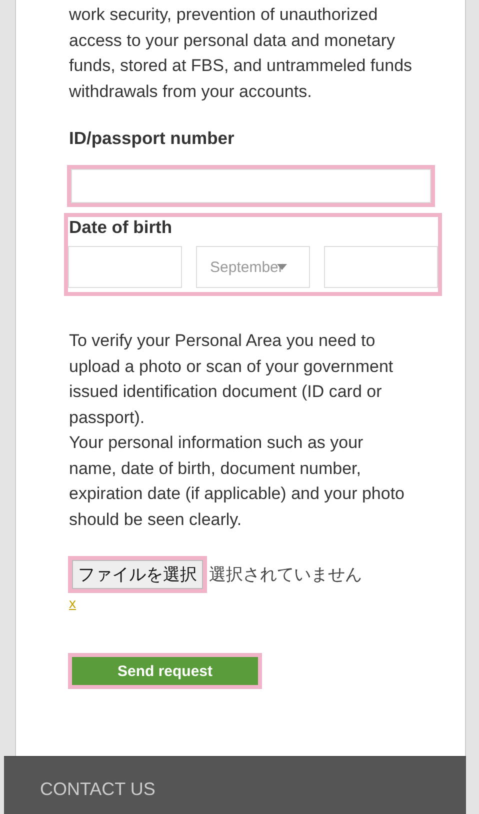  I want to click on year-input-field, so click(381, 267).